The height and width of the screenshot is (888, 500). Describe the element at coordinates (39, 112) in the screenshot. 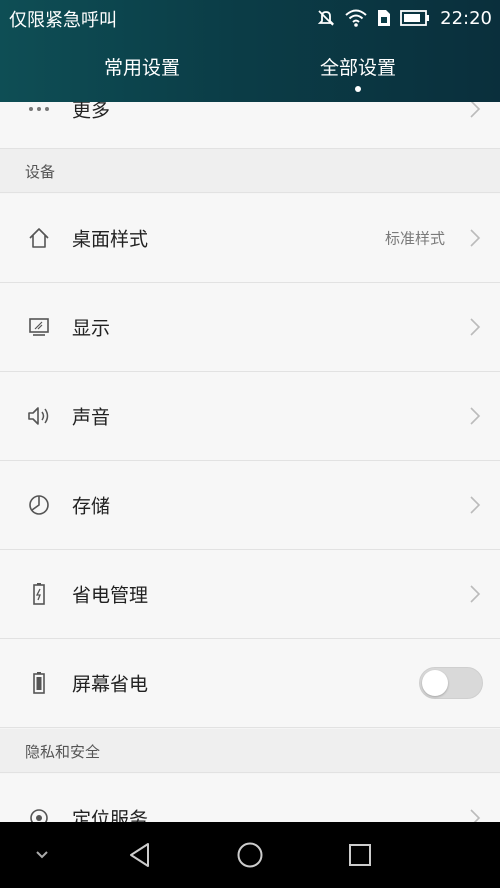

I see `more-dots-icon` at that location.